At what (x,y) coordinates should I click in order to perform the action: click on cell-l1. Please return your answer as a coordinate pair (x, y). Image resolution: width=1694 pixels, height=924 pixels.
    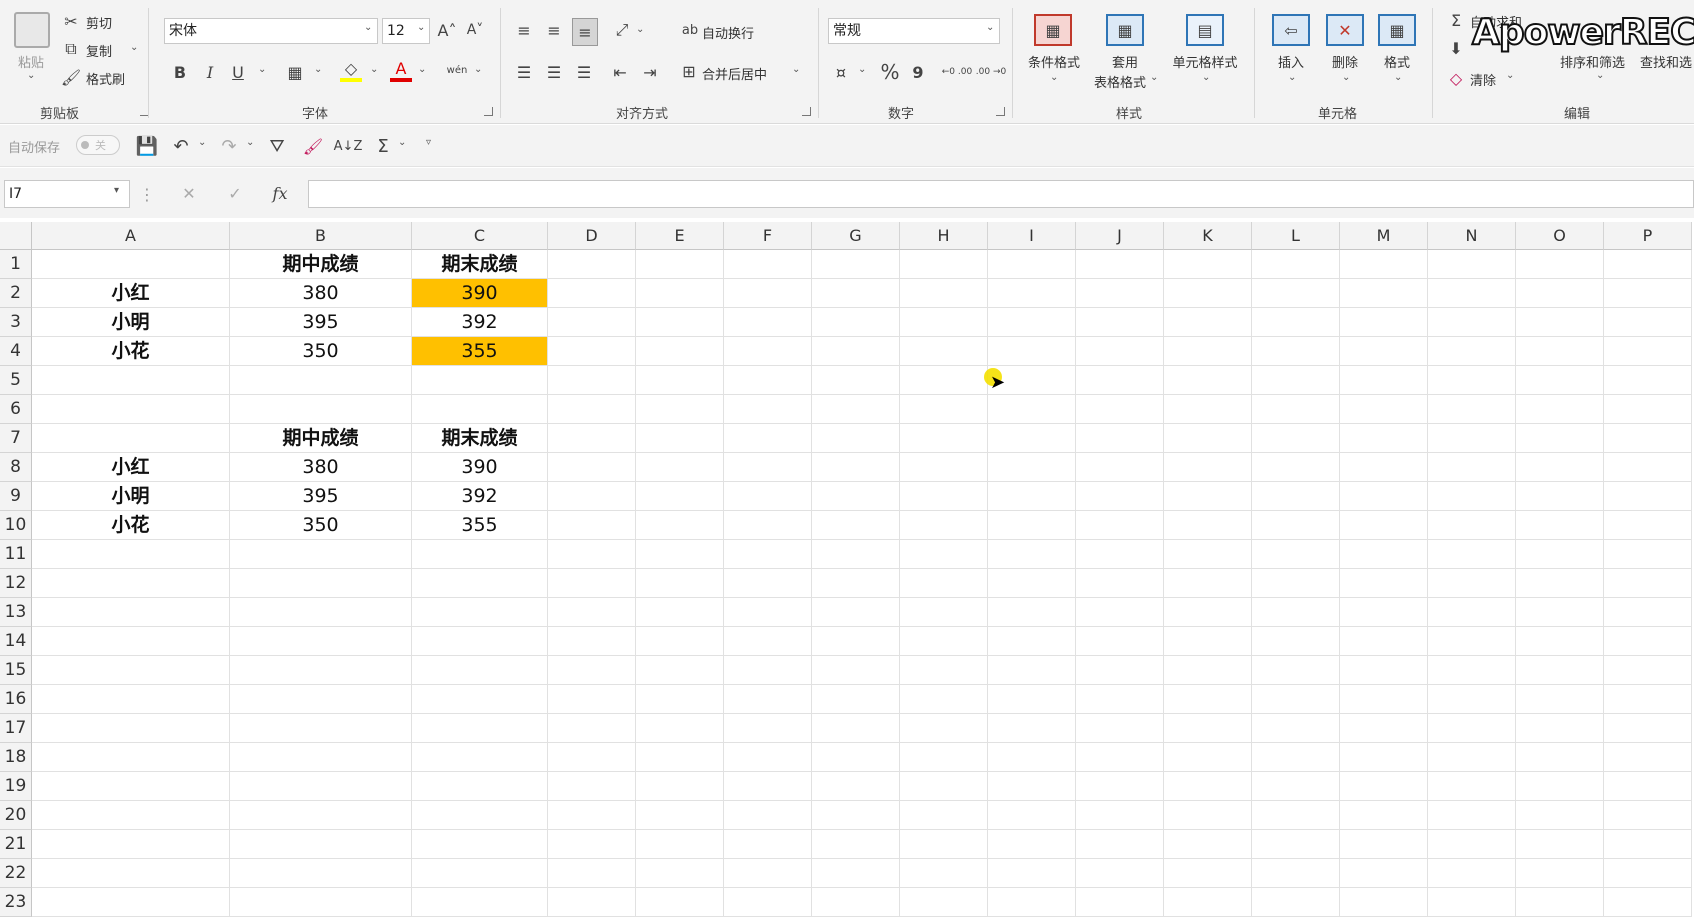
    Looking at the image, I should click on (1296, 264).